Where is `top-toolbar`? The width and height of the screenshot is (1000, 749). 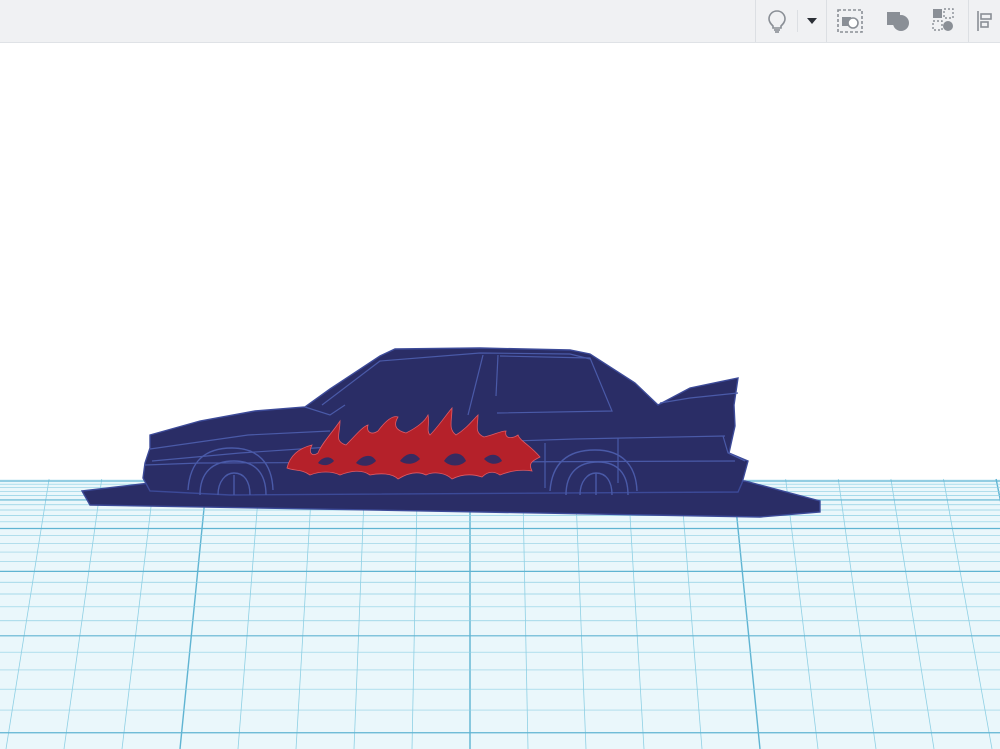 top-toolbar is located at coordinates (500, 21).